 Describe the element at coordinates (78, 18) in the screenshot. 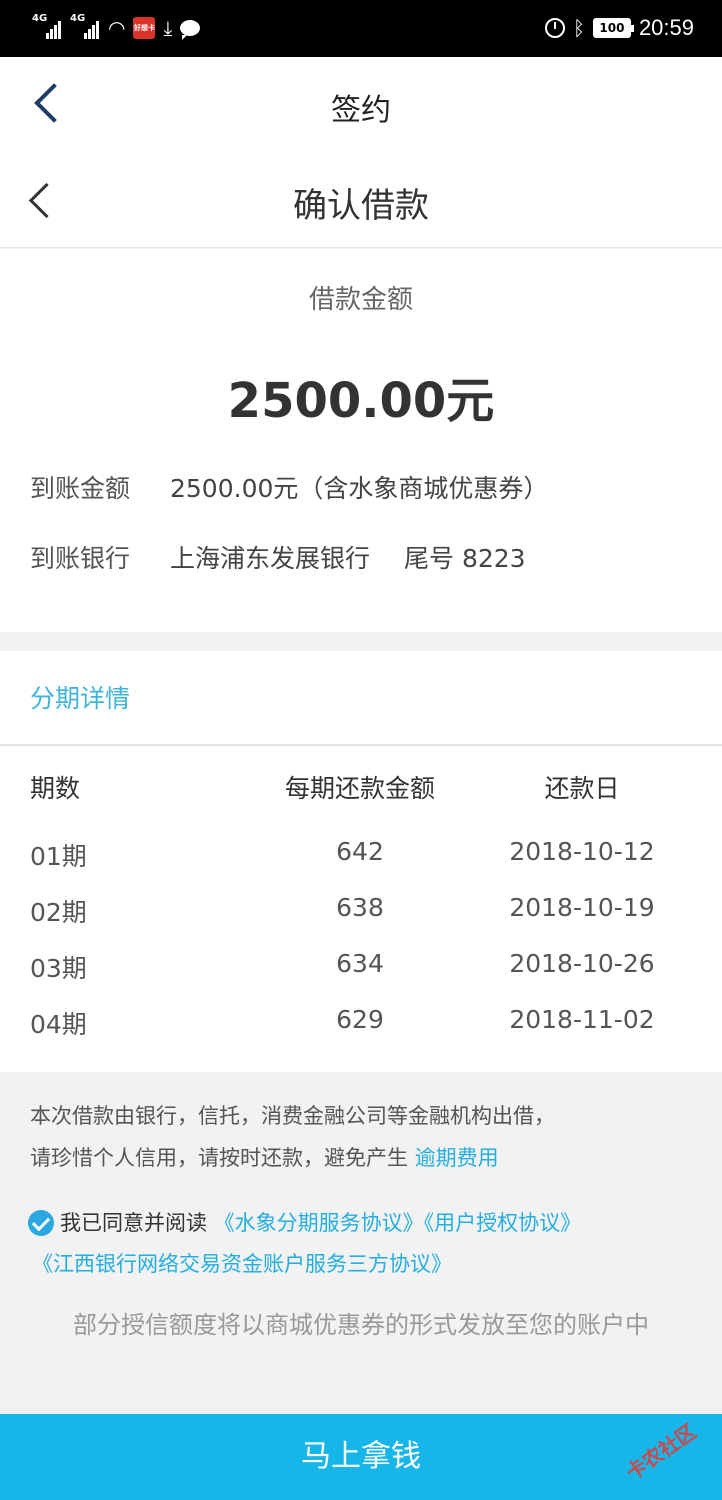

I see `network-type-label-2: 4G` at that location.